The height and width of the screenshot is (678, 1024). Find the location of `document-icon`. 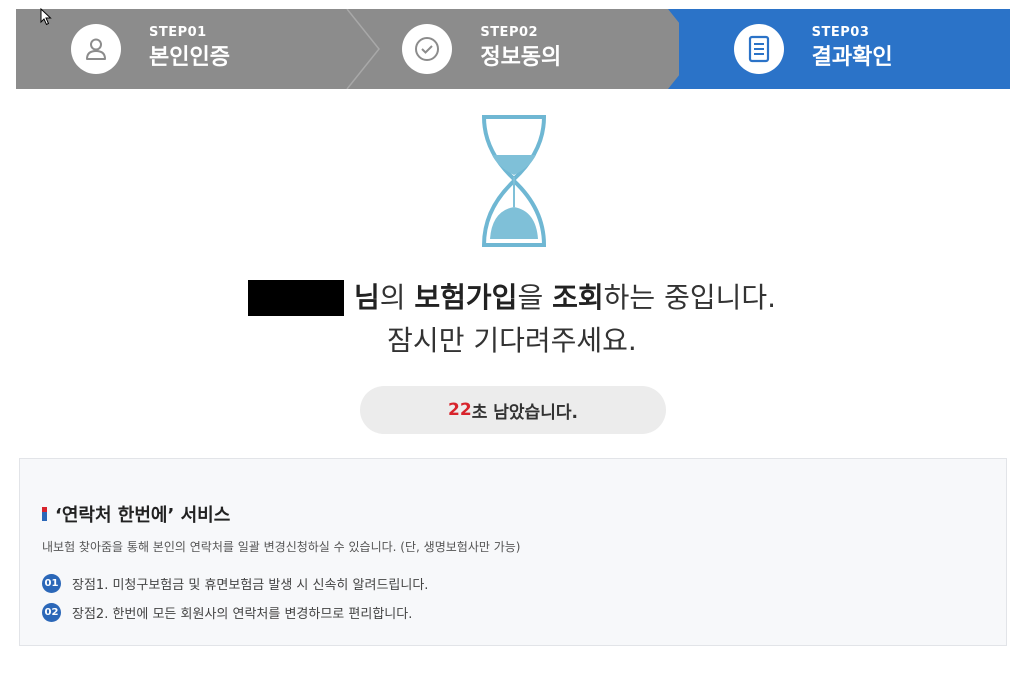

document-icon is located at coordinates (758, 49).